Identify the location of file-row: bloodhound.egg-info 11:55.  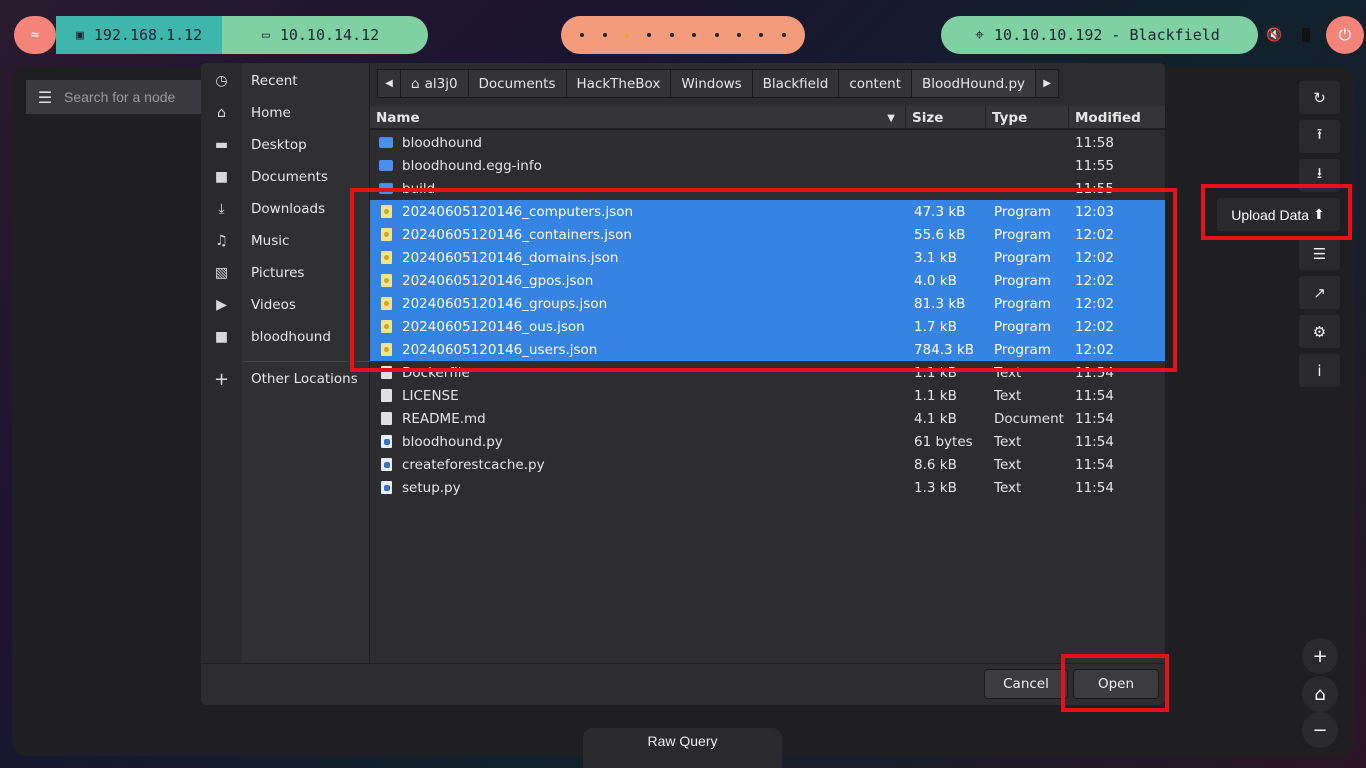
(767, 165).